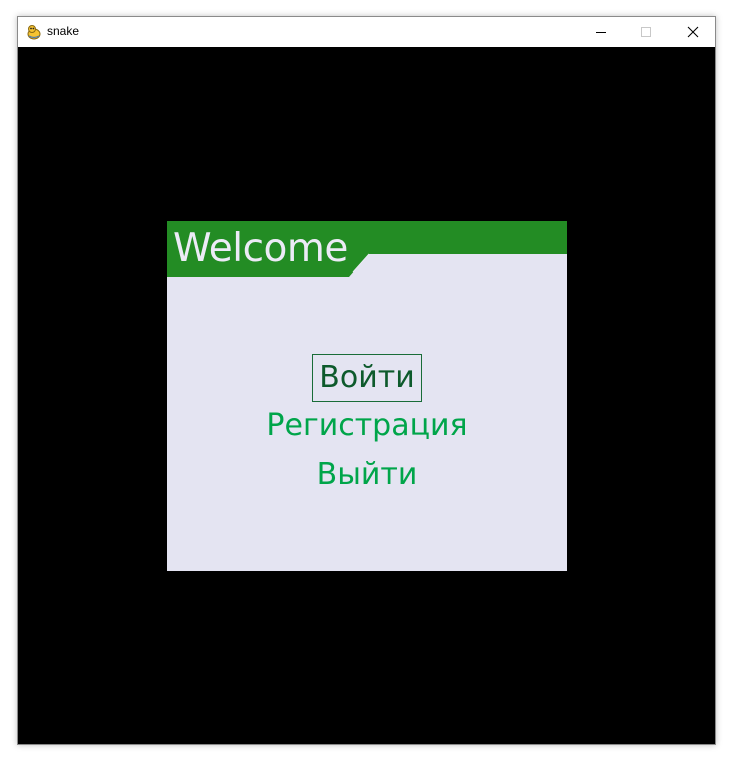  I want to click on minimize-button, so click(600, 32).